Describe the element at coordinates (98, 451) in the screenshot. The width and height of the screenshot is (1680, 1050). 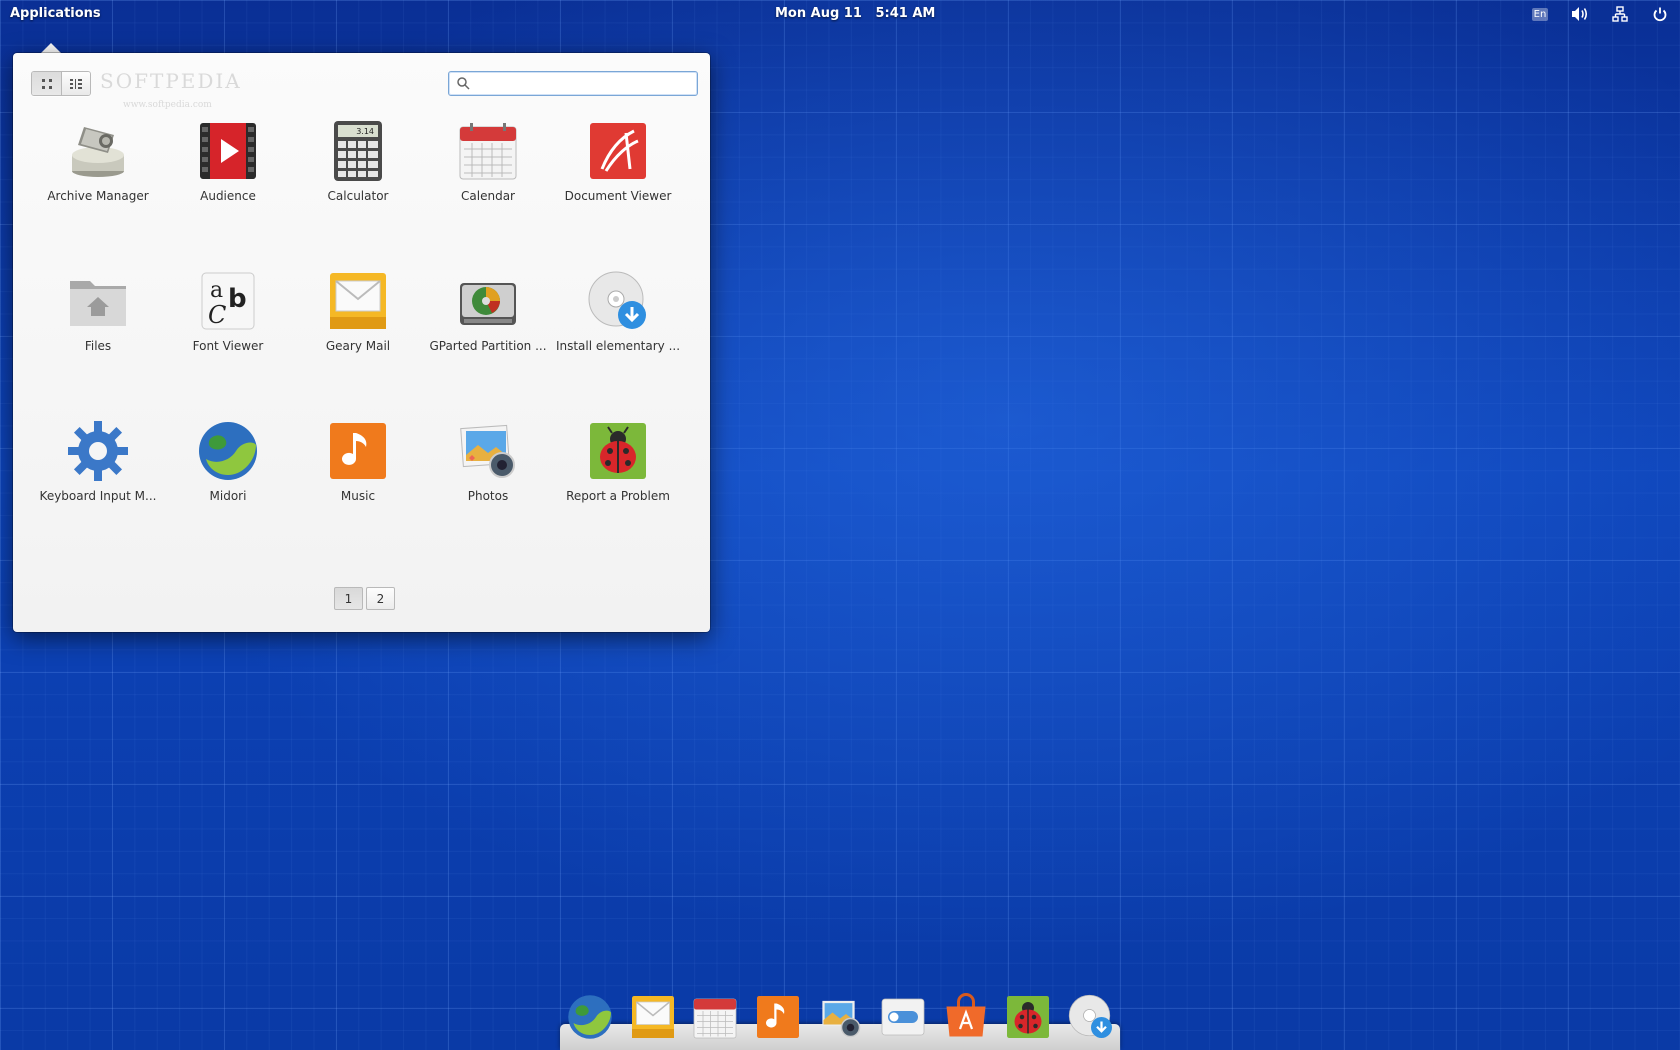
I see `keyboard-input-icon` at that location.